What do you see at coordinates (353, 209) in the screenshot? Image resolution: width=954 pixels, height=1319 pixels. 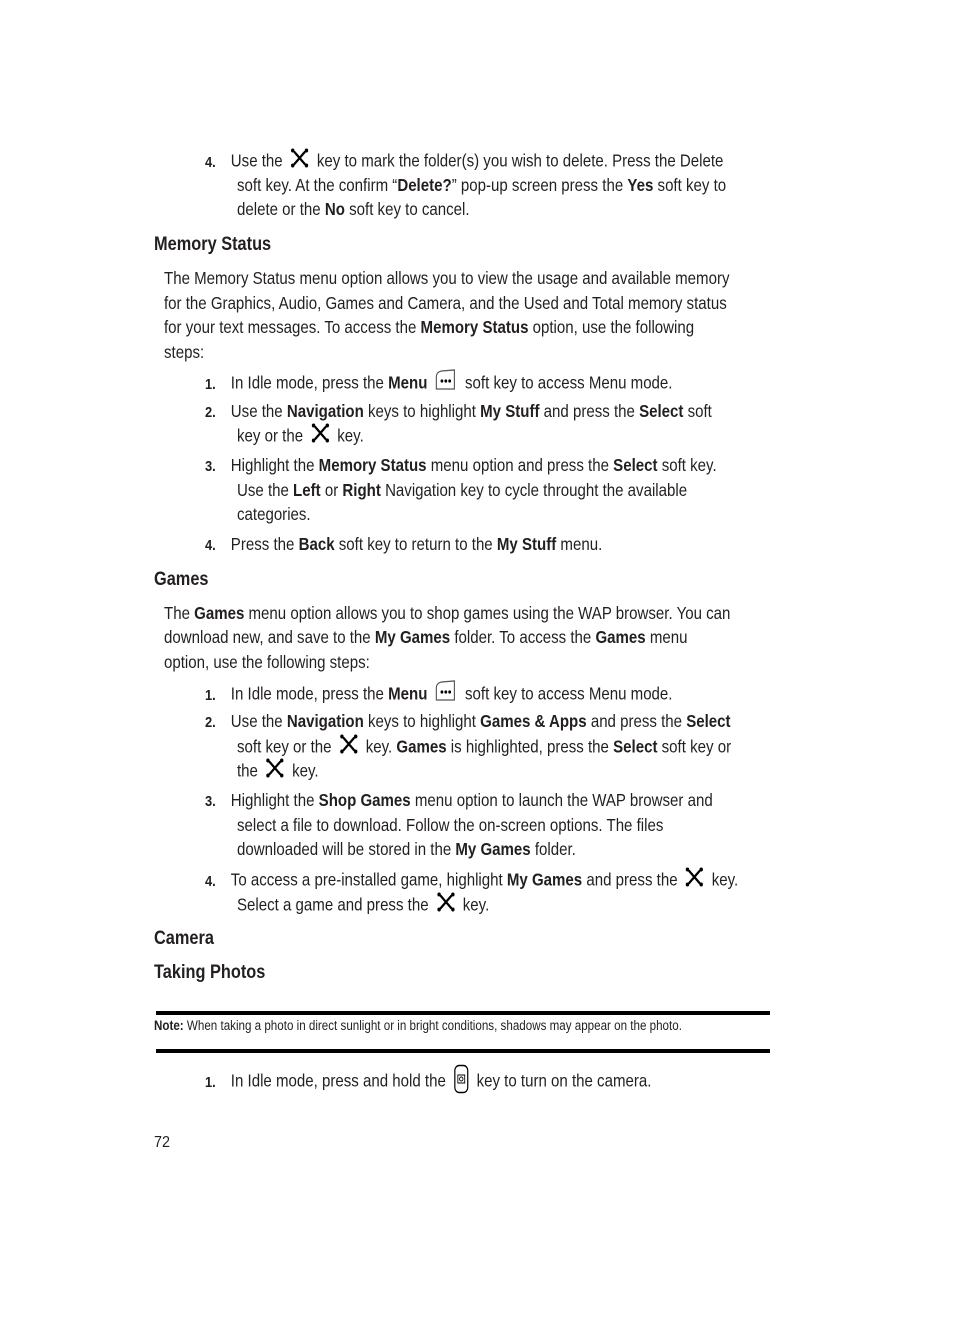 I see `step-4-delete-line-3: delete or the No soft key to cancel.` at bounding box center [353, 209].